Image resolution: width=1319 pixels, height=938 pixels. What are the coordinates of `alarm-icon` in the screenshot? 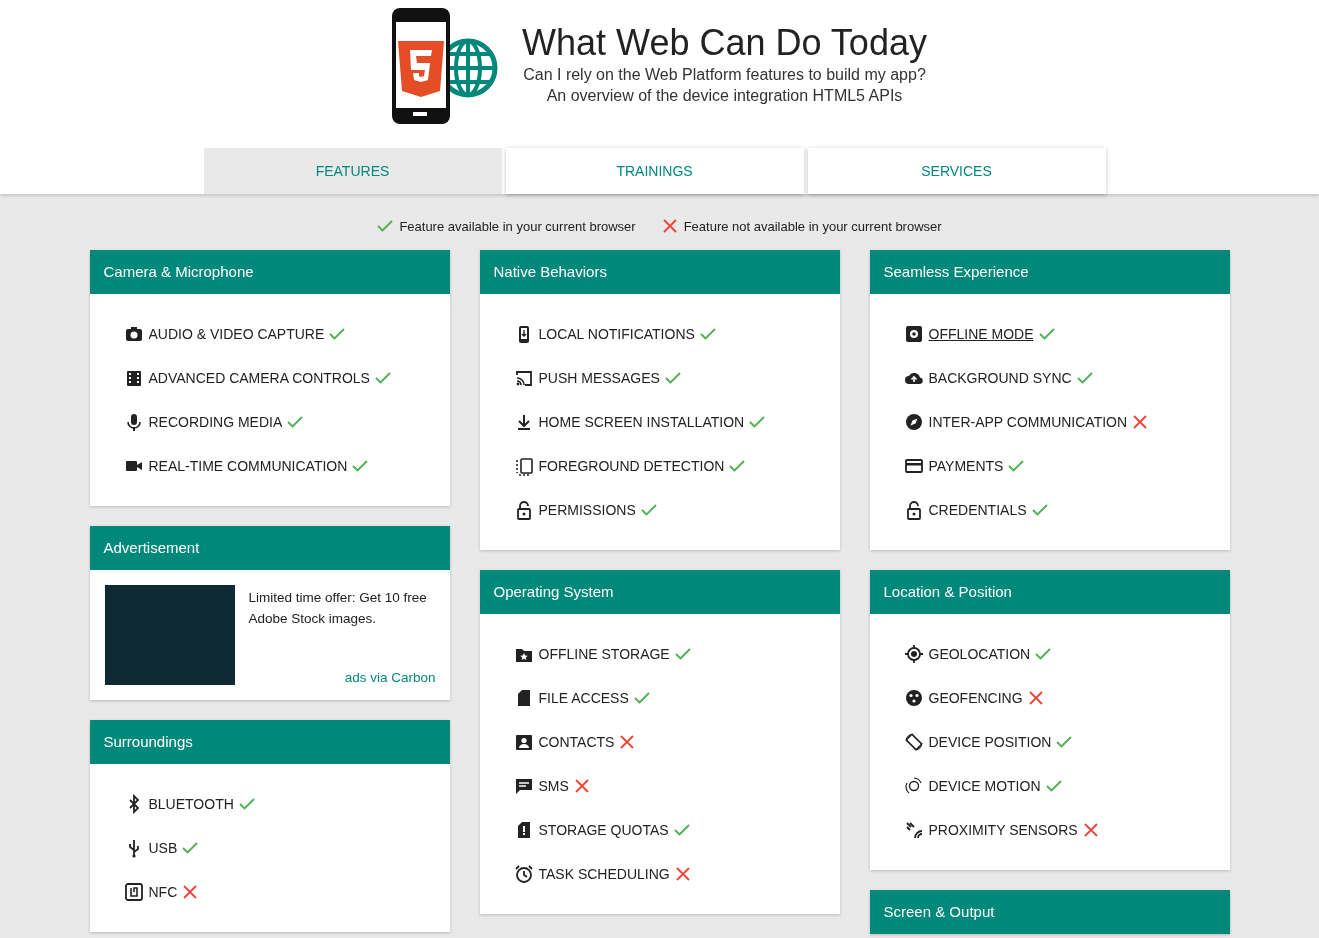 It's located at (523, 874).